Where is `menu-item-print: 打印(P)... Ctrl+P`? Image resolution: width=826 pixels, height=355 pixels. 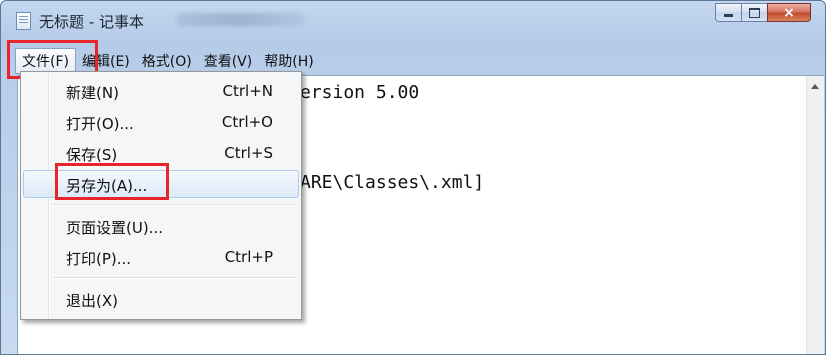 menu-item-print: 打印(P)... Ctrl+P is located at coordinates (161, 257).